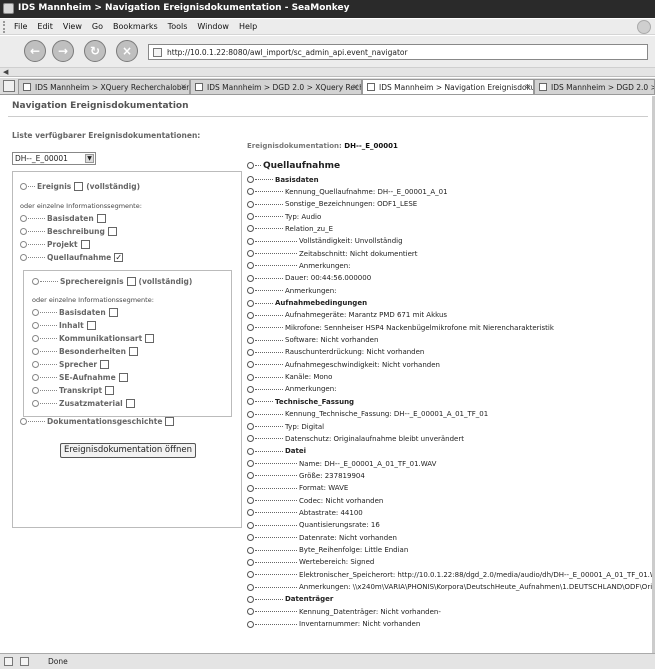 The width and height of the screenshot is (655, 669). Describe the element at coordinates (135, 26) in the screenshot. I see `menu-bookmarks: Bookmarks` at that location.